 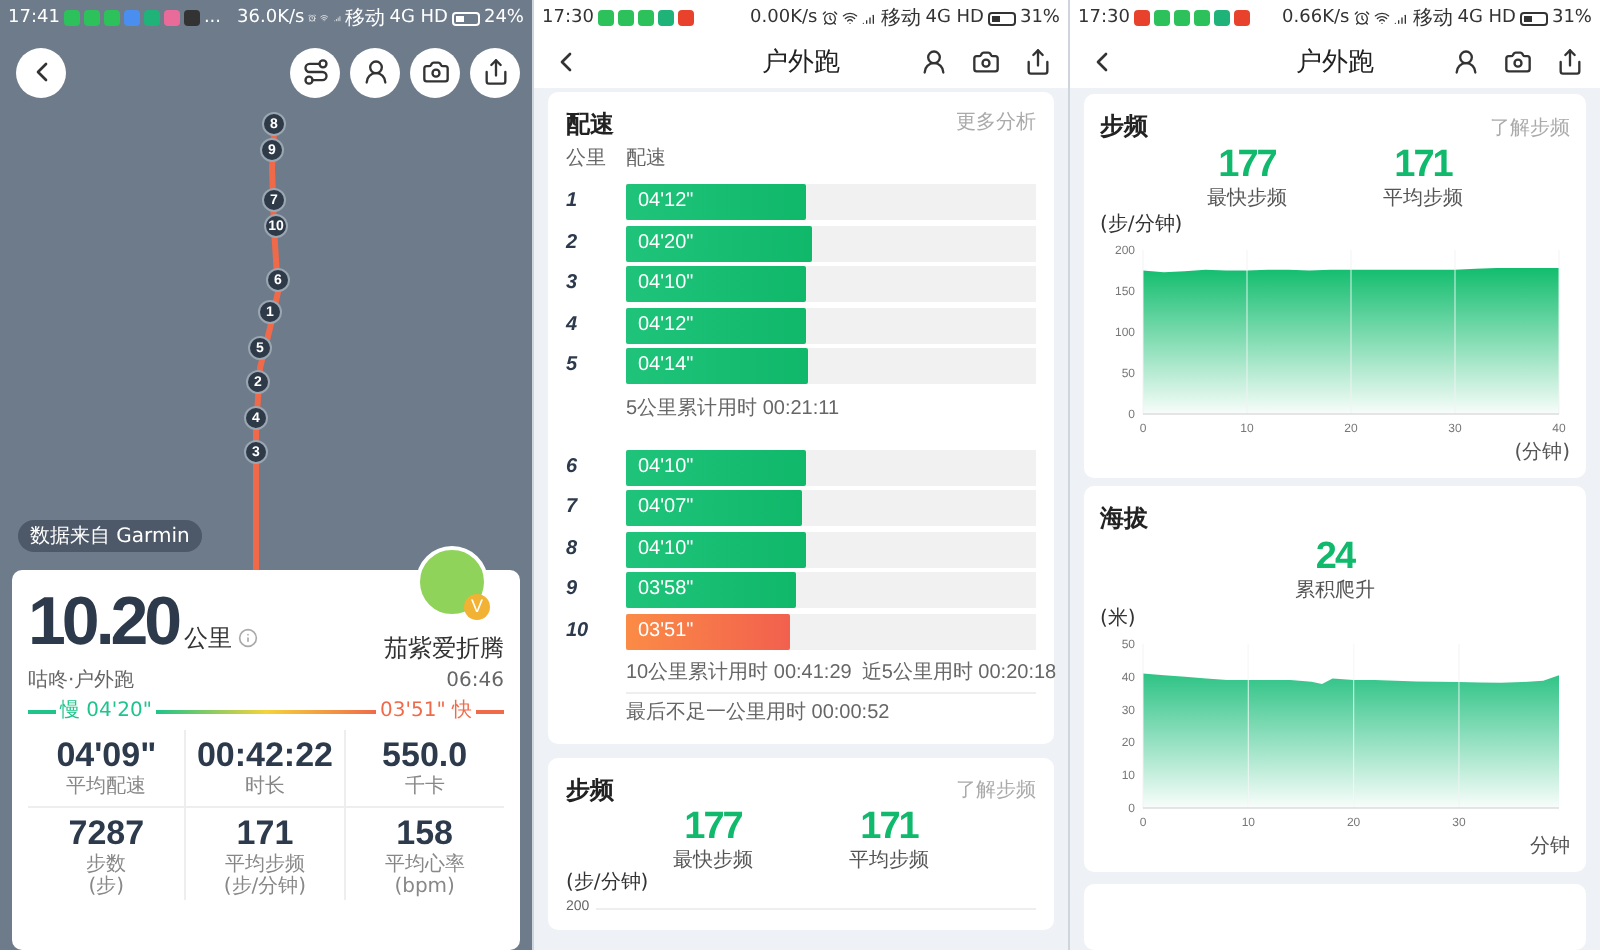 I want to click on stat-unit: (步/分钟), so click(x=265, y=888).